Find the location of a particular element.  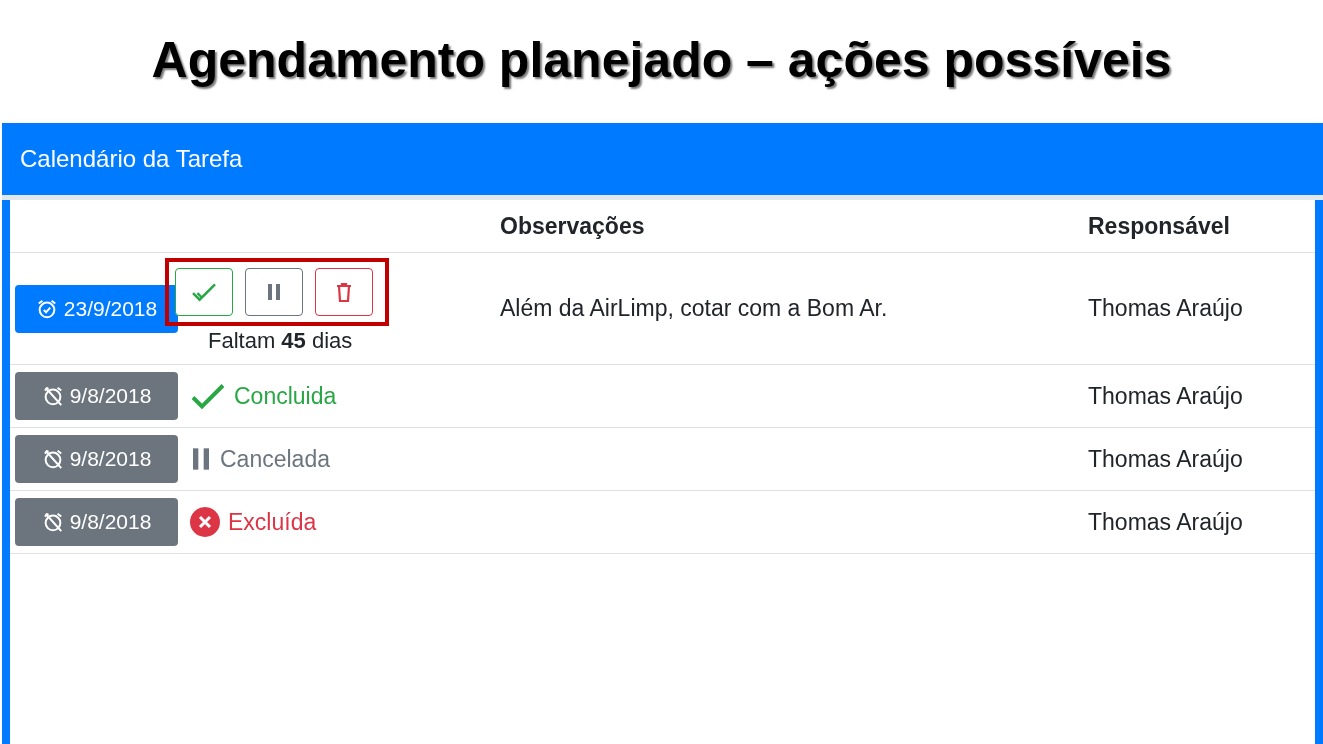

status-label: Cancelada is located at coordinates (275, 459).